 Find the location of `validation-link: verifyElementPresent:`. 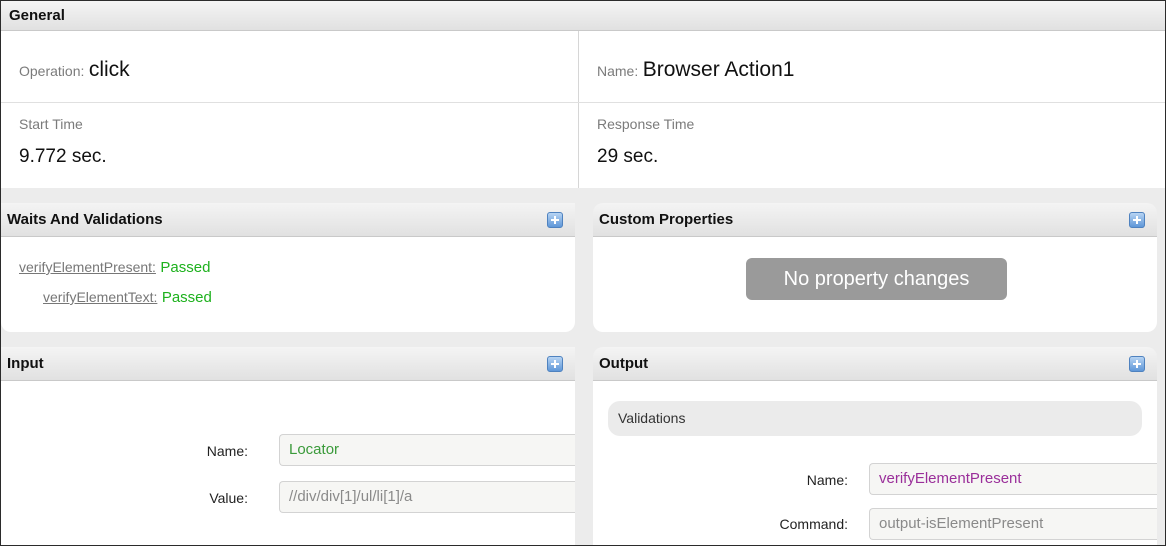

validation-link: verifyElementPresent: is located at coordinates (87, 267).